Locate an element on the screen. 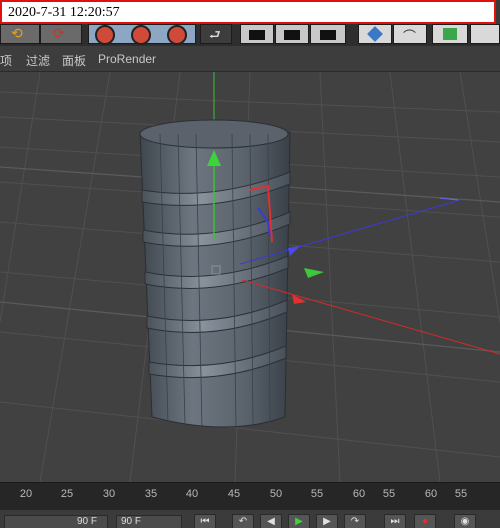 This screenshot has height=528, width=500. timeline-tick: 25 is located at coordinates (67, 494).